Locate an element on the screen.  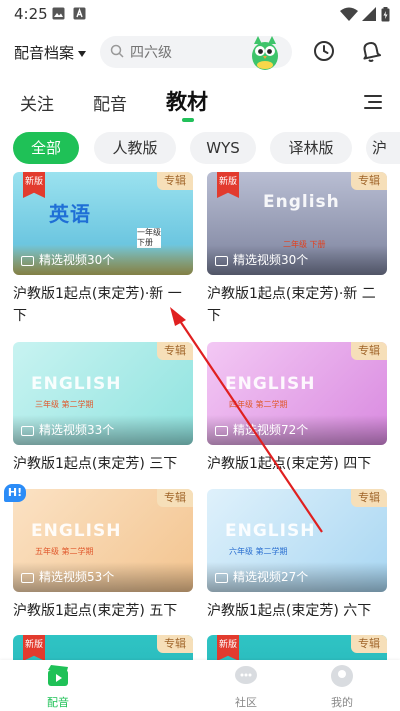
dropdown-arrow-icon is located at coordinates (82, 53).